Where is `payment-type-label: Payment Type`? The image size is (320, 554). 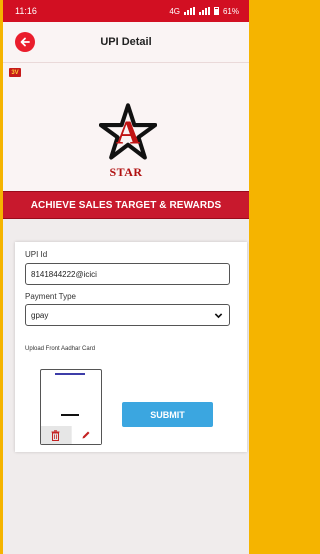 payment-type-label: Payment Type is located at coordinates (50, 296).